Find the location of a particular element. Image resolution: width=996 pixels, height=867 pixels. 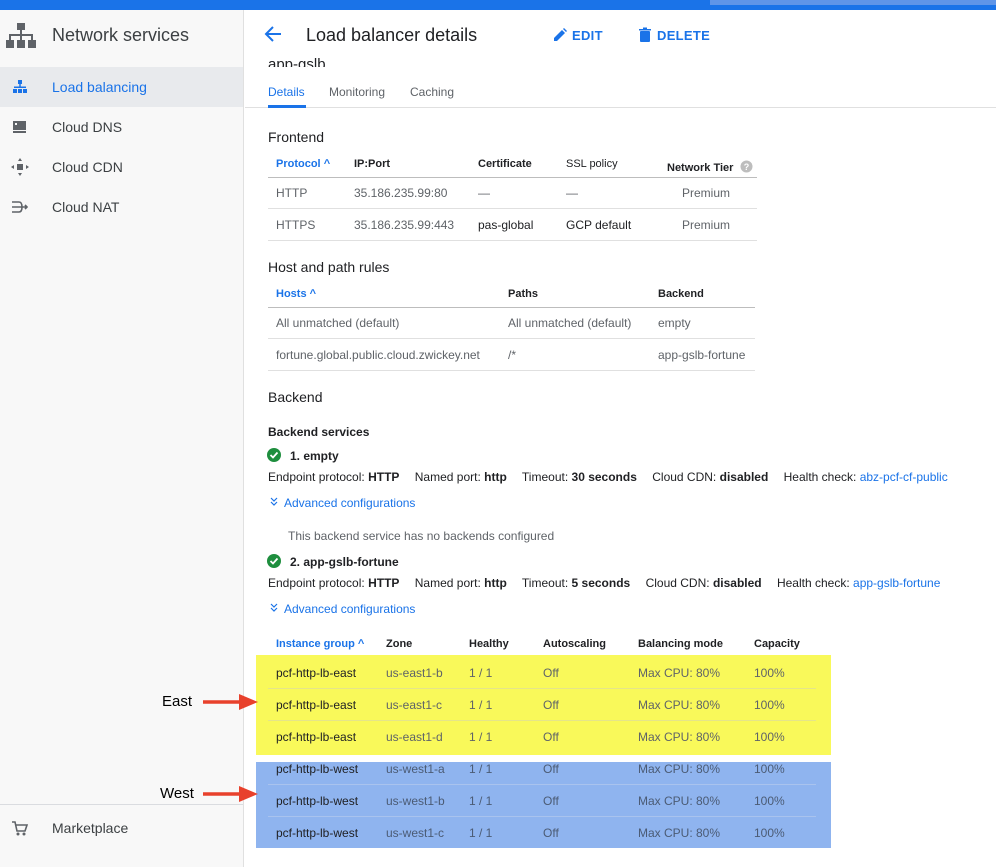

column-header-healthy: Healthy is located at coordinates (489, 644).